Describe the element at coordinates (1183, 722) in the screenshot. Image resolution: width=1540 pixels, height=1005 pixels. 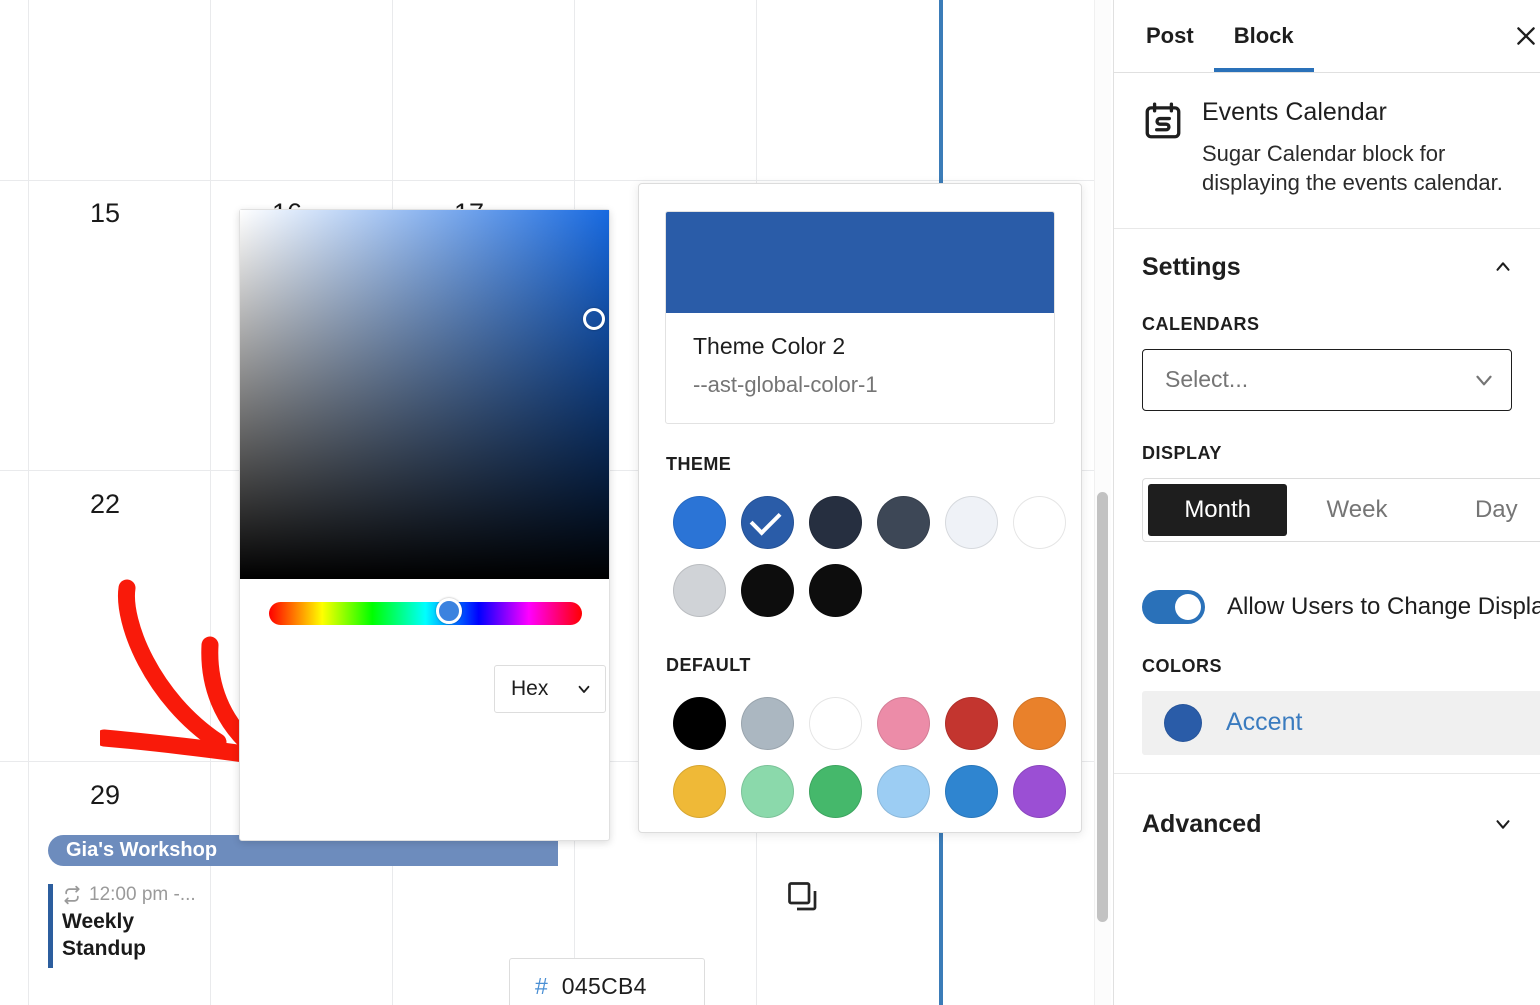
I see `accent-color-swatch` at that location.